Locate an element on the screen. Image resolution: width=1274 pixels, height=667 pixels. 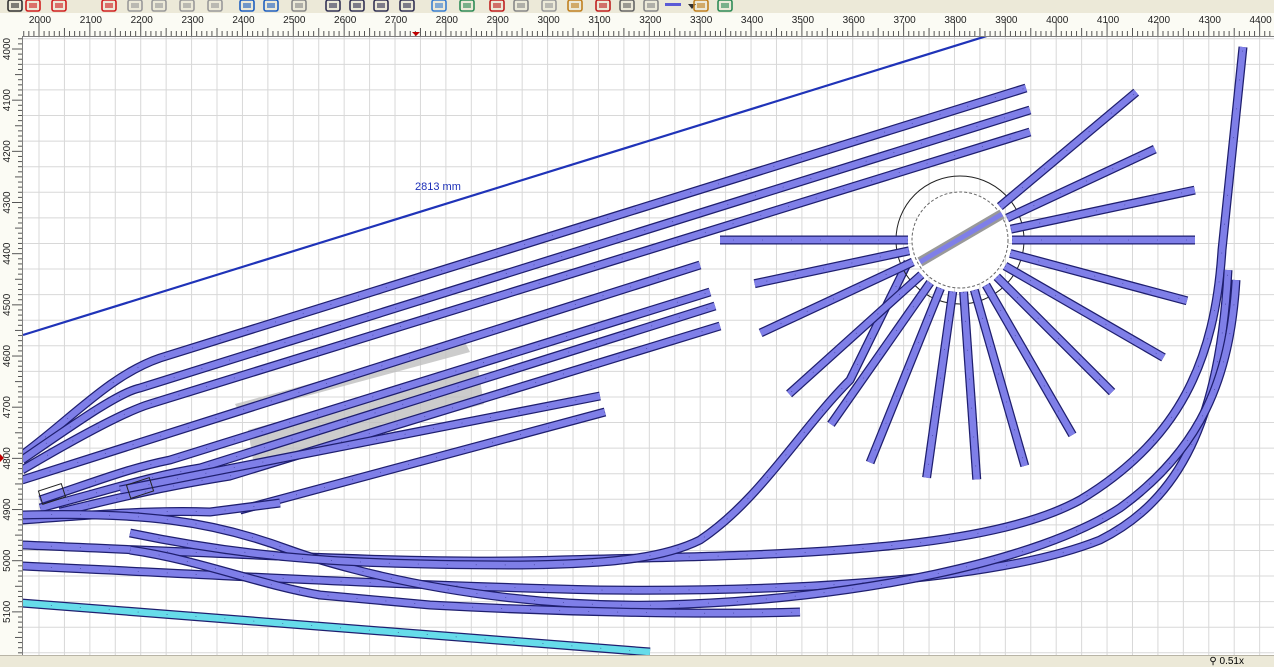
ruler-label-y: 4200 is located at coordinates (7, 151).